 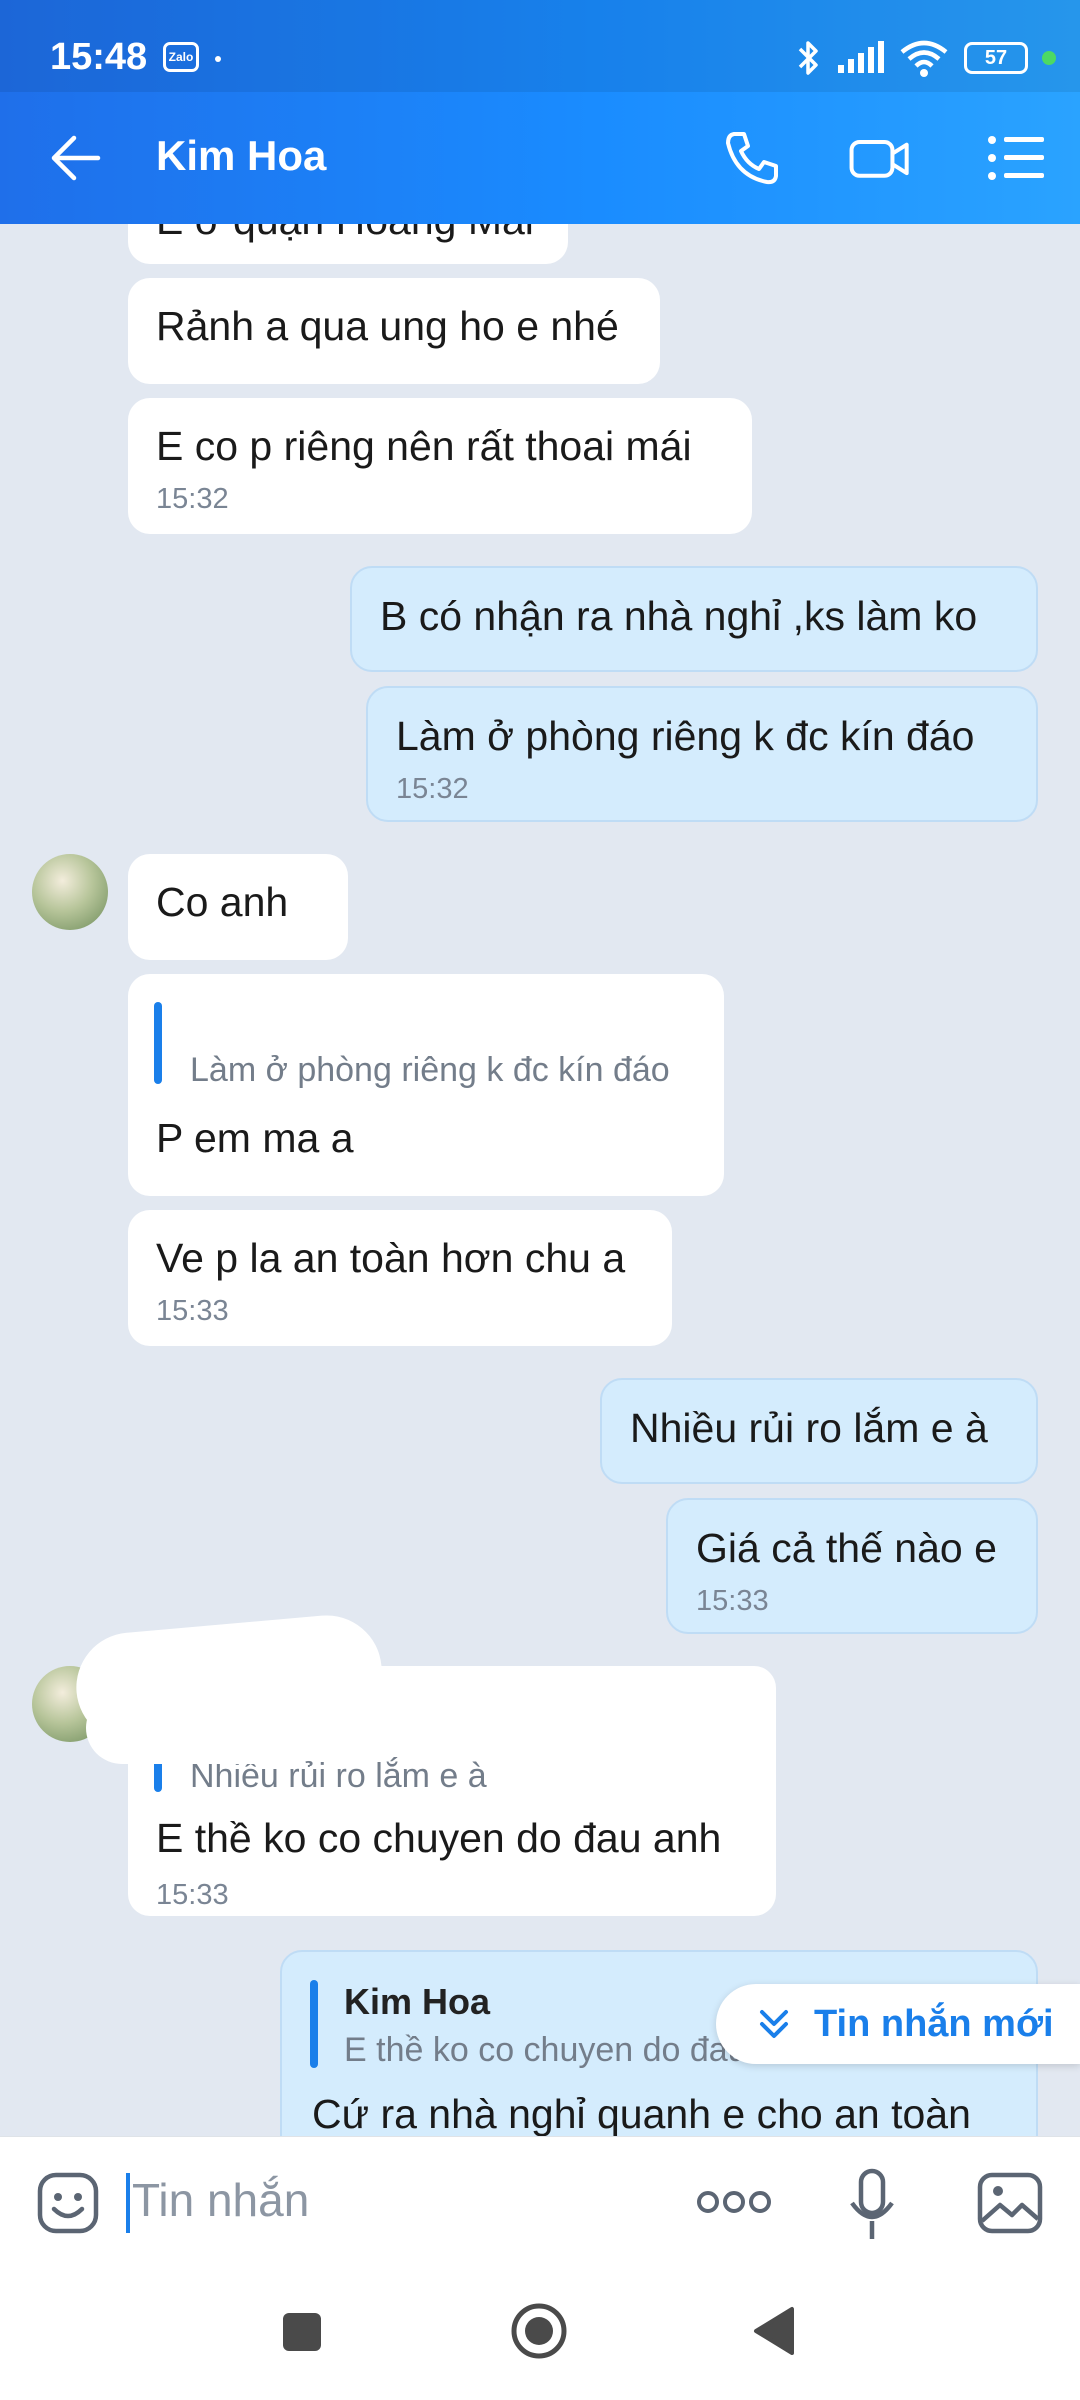 I want to click on outgoing-message: B có nhận ra nhà nghỉ ,ks làm ko, so click(x=694, y=619).